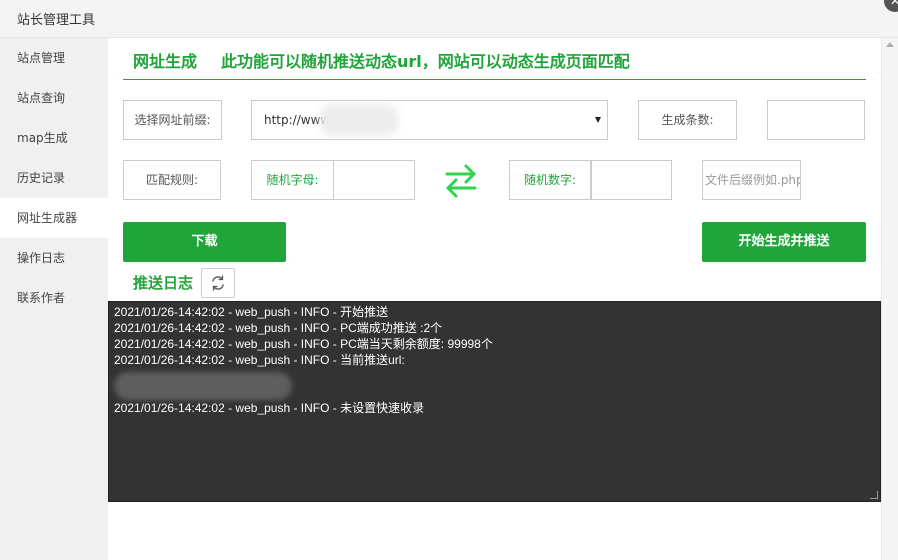 Image resolution: width=898 pixels, height=560 pixels. What do you see at coordinates (784, 242) in the screenshot?
I see `start-push-button: 开始生成并推送` at bounding box center [784, 242].